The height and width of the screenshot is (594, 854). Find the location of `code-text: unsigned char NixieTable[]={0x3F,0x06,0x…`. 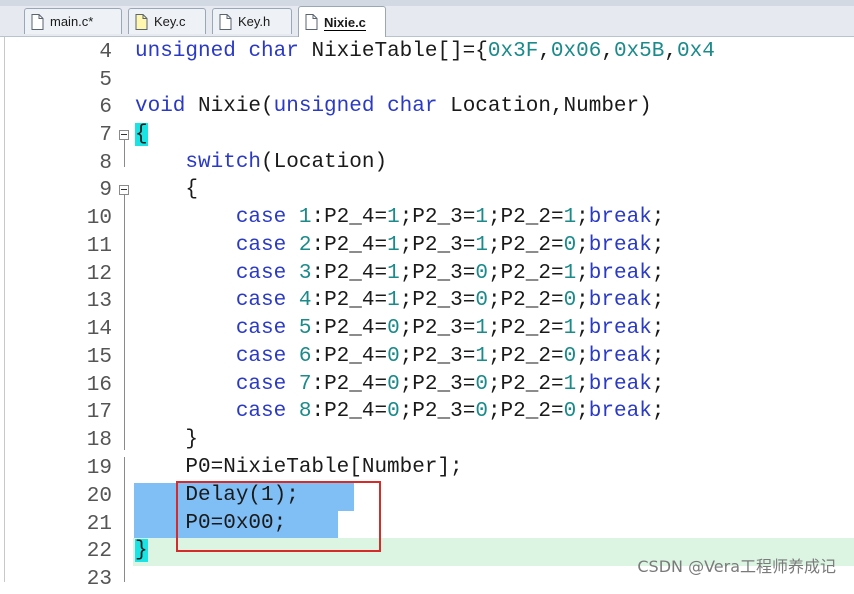

code-text: unsigned char NixieTable[]={0x3F,0x06,0x… is located at coordinates (425, 51).